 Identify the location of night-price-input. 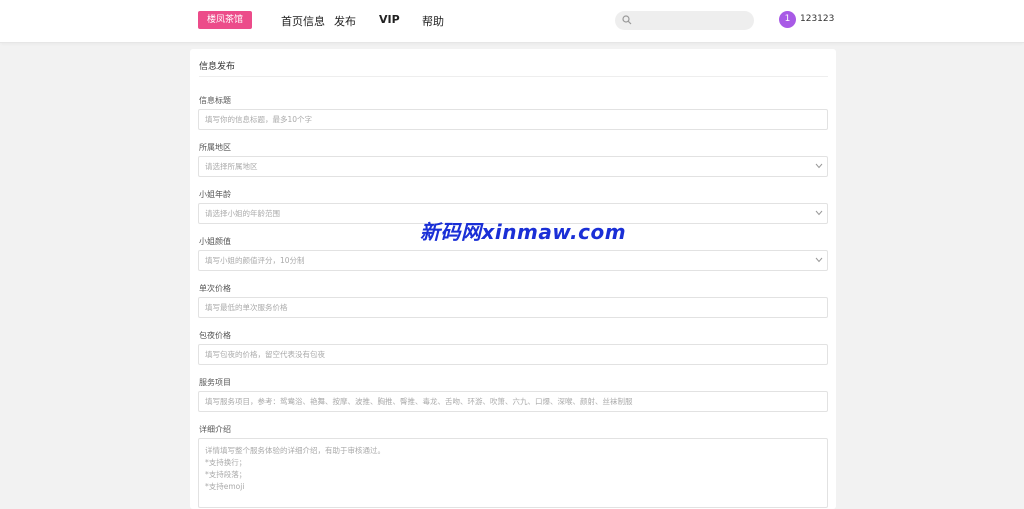
(505, 354).